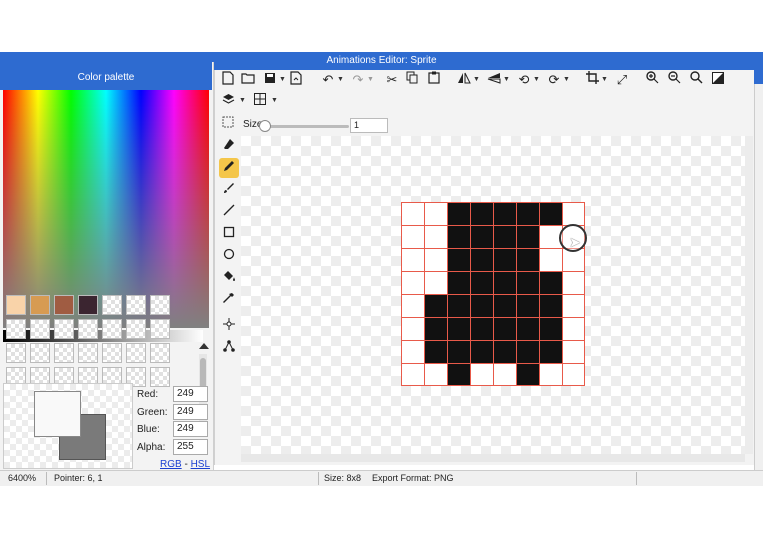  I want to click on sprite-grid, so click(493, 294).